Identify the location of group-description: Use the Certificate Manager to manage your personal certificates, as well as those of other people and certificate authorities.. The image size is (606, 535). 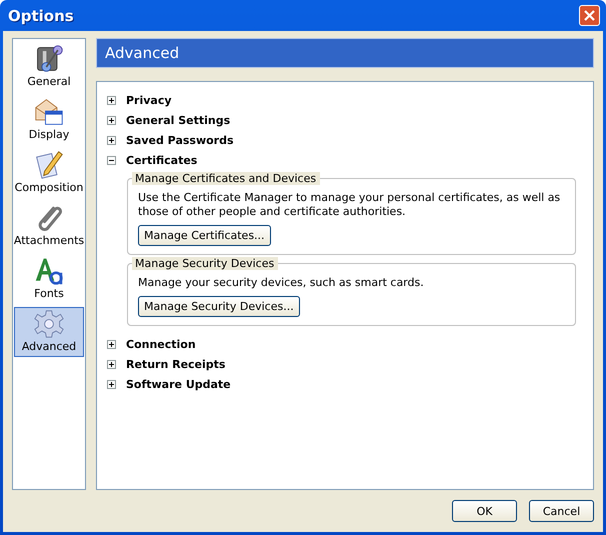
(350, 205).